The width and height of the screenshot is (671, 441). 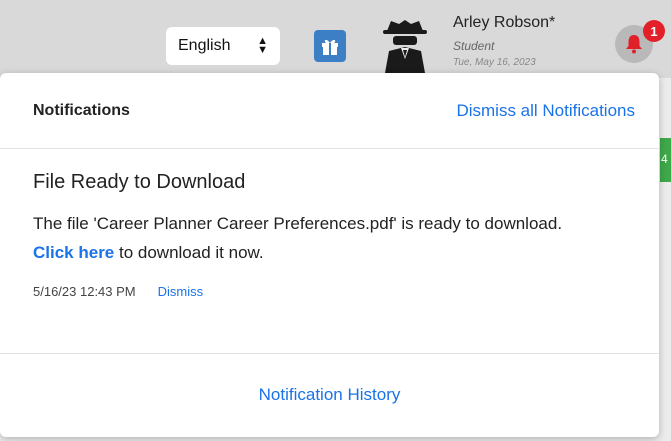 What do you see at coordinates (189, 252) in the screenshot?
I see `download-link-suffix: to download it now.` at bounding box center [189, 252].